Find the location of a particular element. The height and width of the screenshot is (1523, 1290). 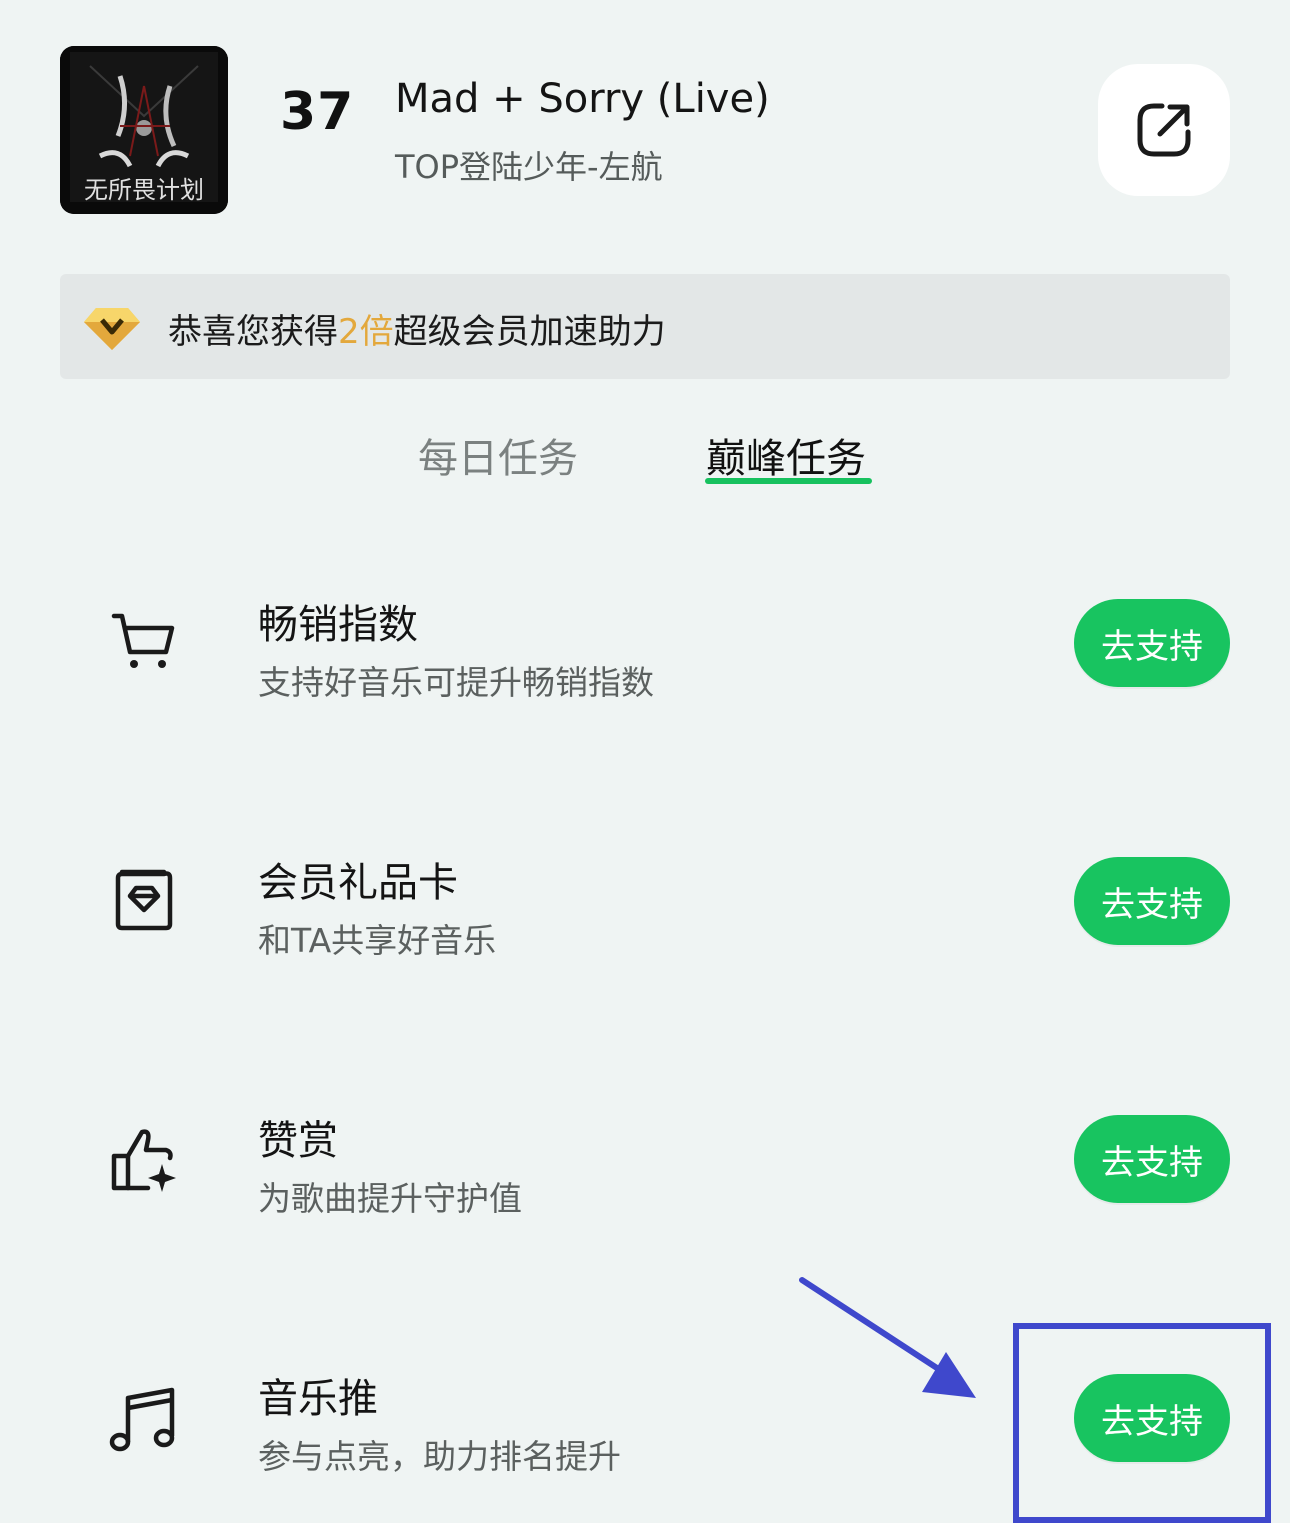

task-title: 音乐推 is located at coordinates (318, 1399).